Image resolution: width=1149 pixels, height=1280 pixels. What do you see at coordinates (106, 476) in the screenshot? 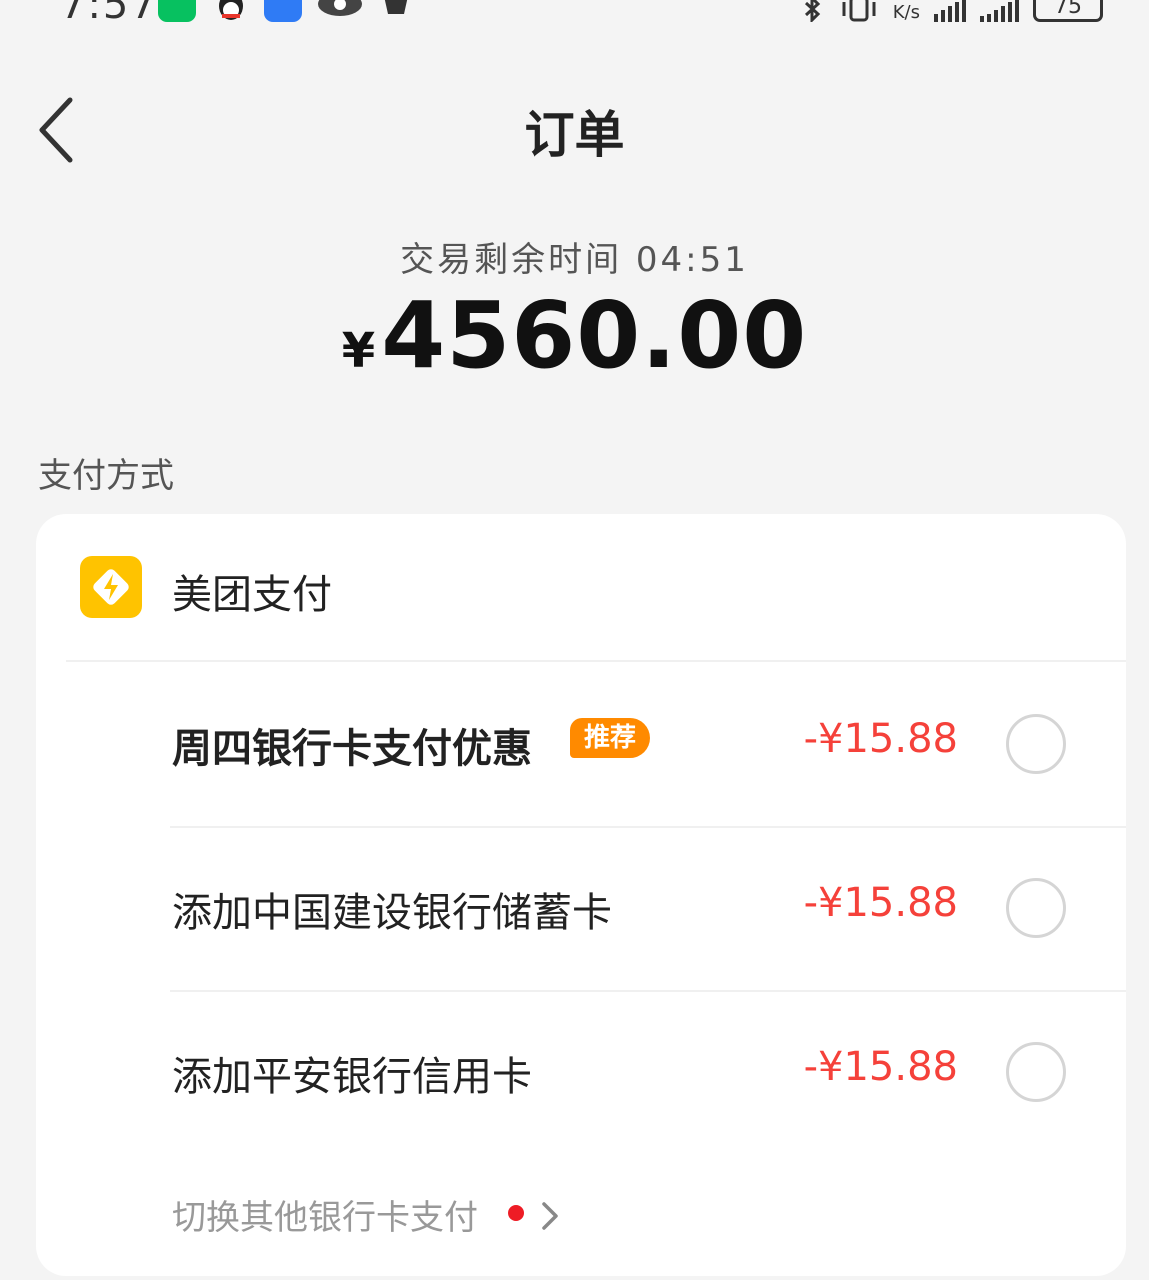
I see `payment-method-label: 支付方式` at bounding box center [106, 476].